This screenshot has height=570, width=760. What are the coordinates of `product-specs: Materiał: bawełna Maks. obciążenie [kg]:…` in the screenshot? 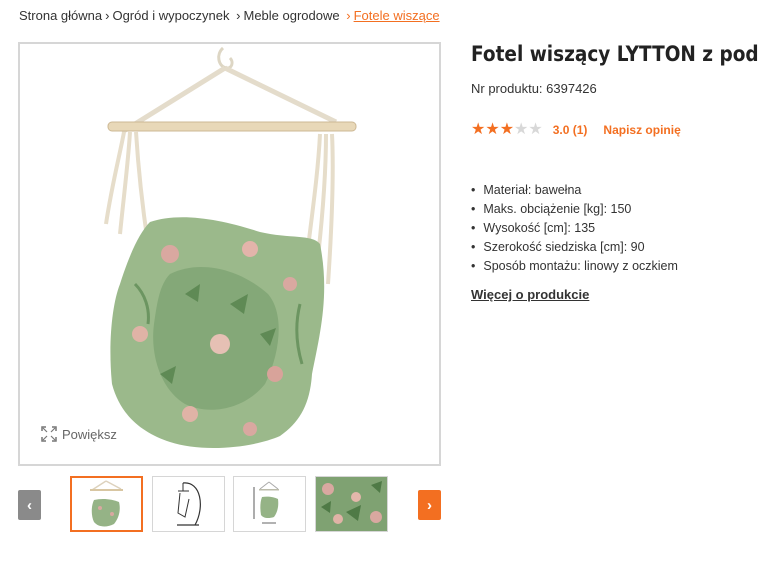 It's located at (574, 228).